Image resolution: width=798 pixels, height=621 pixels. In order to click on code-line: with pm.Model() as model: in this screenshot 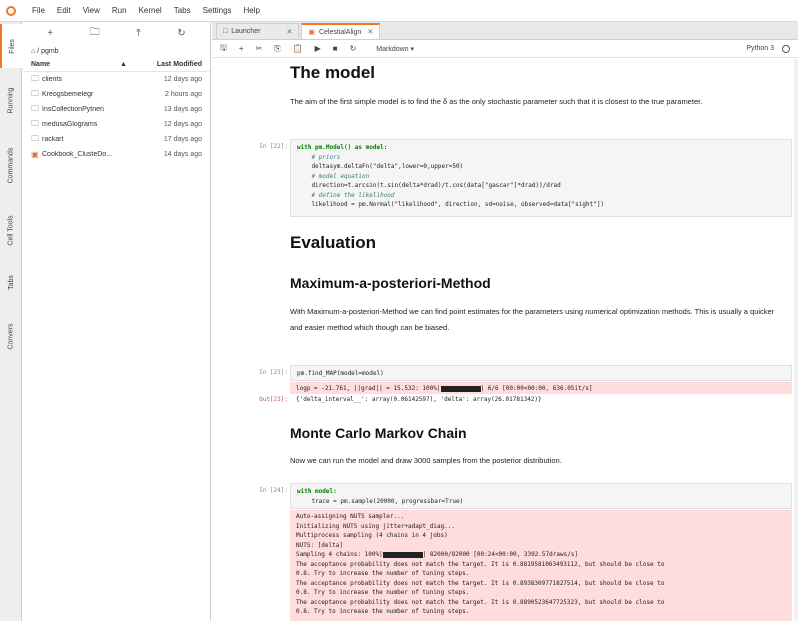, I will do `click(342, 147)`.